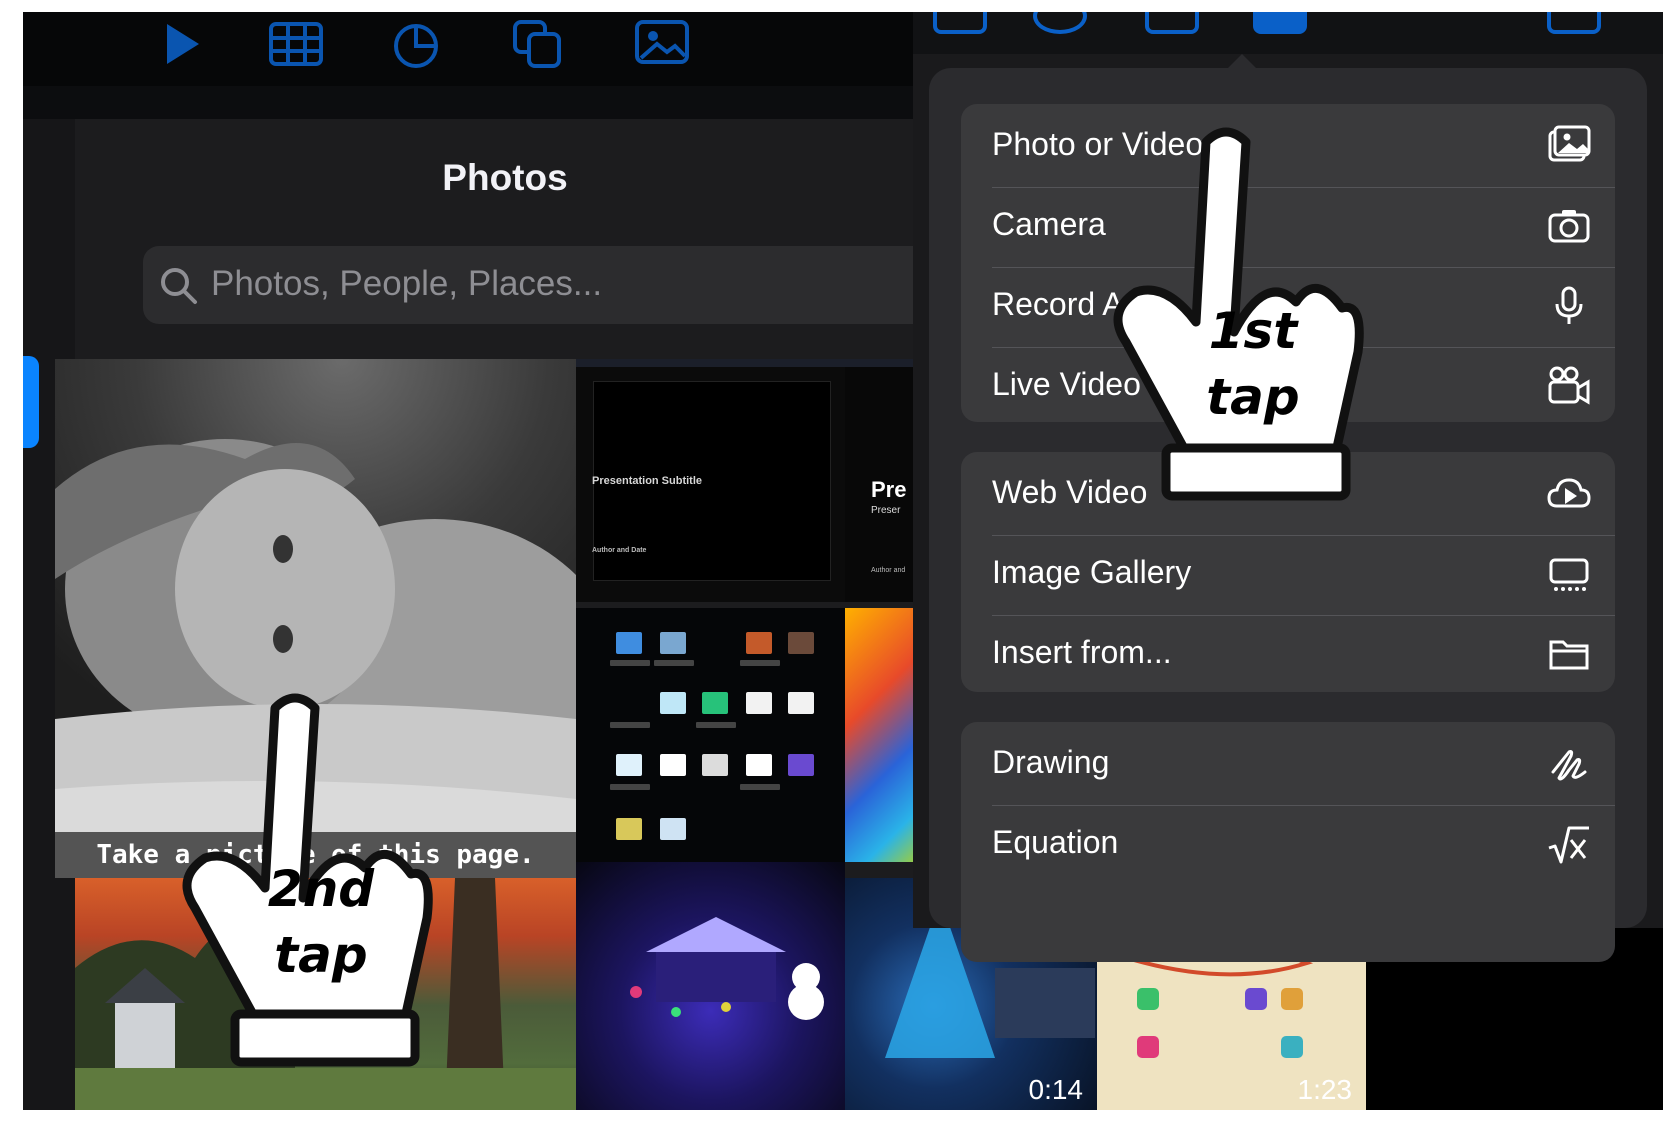  What do you see at coordinates (710, 735) in the screenshot?
I see `photo-thumbnail-file-browser` at bounding box center [710, 735].